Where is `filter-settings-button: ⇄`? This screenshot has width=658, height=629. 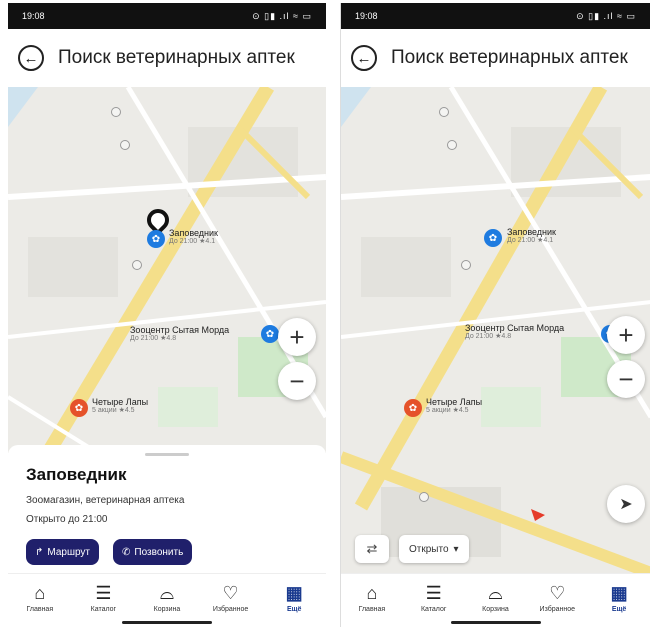 filter-settings-button: ⇄ is located at coordinates (372, 549).